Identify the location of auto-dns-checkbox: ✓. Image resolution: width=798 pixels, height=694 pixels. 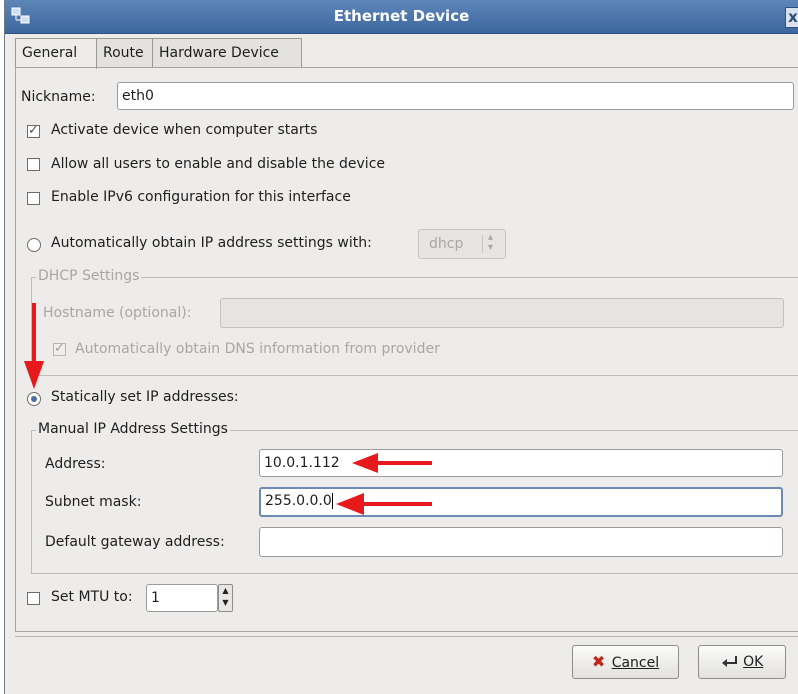
(59, 348).